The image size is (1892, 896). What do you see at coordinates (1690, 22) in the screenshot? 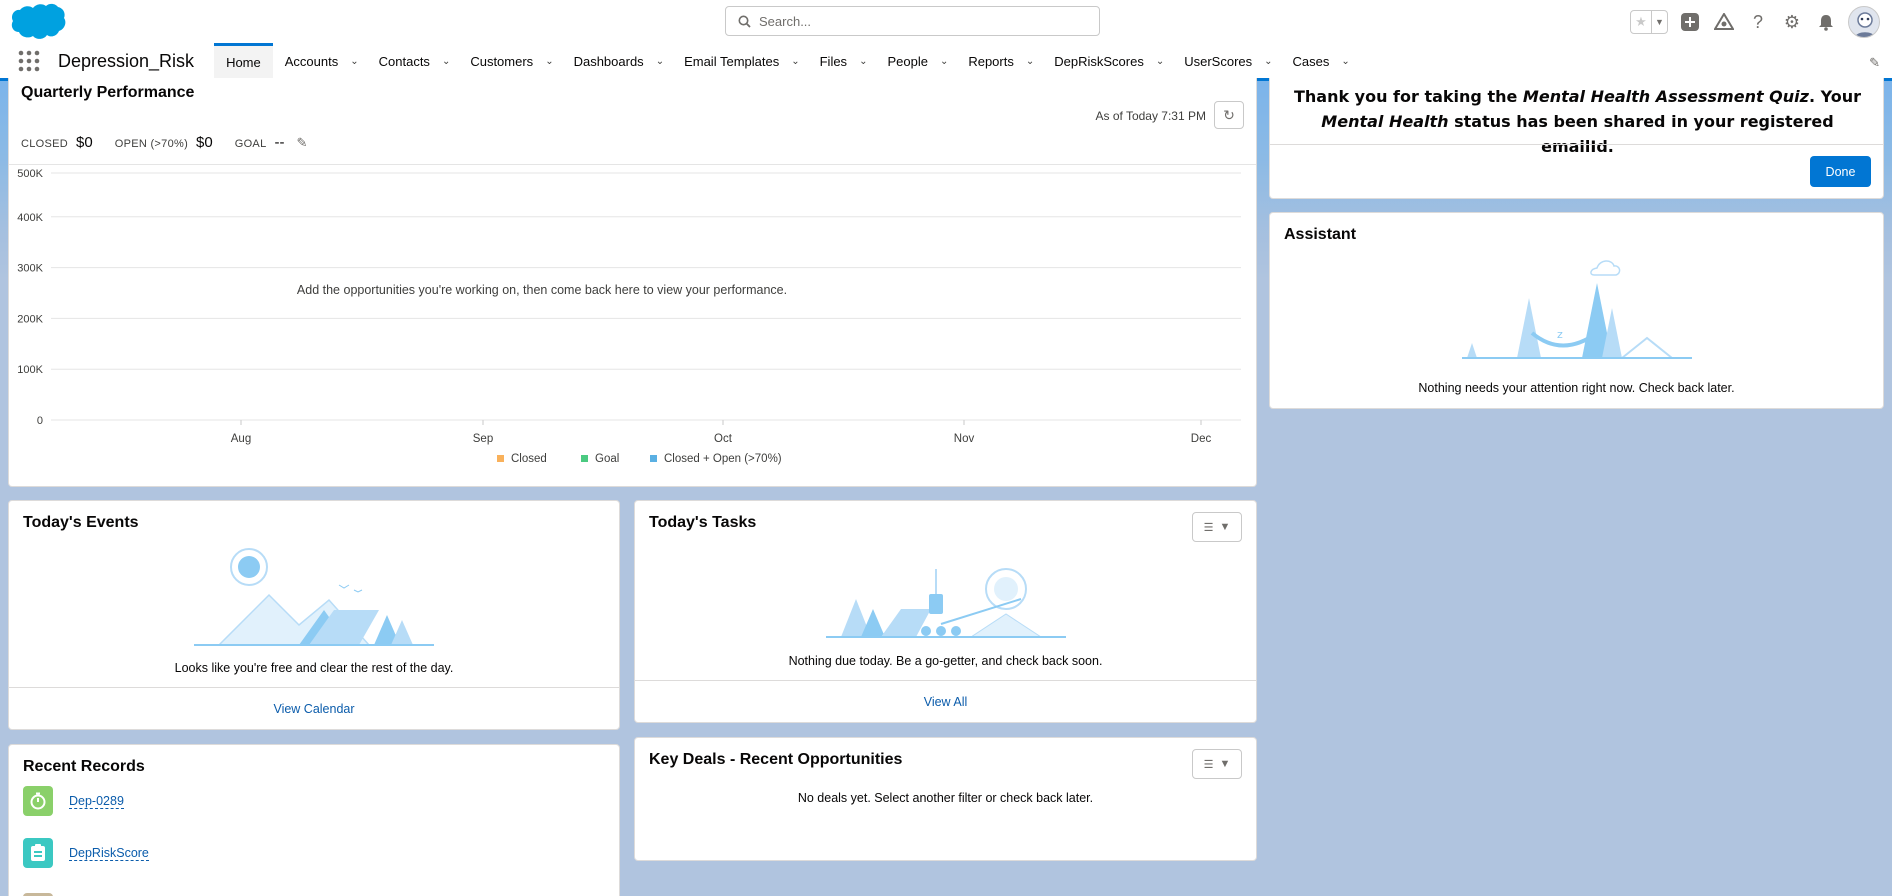
I see `add-icon` at bounding box center [1690, 22].